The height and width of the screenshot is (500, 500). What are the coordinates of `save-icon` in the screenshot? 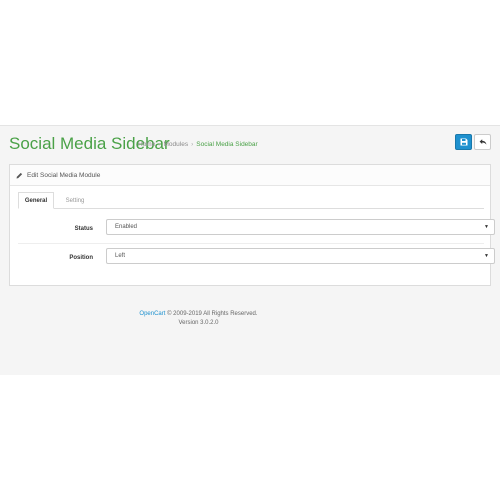 It's located at (464, 142).